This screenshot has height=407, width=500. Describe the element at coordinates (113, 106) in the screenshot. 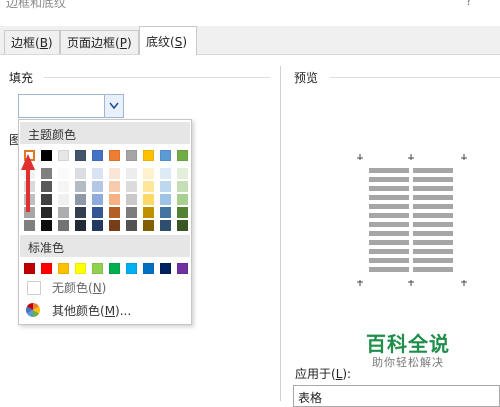

I see `chevron-down-icon` at that location.